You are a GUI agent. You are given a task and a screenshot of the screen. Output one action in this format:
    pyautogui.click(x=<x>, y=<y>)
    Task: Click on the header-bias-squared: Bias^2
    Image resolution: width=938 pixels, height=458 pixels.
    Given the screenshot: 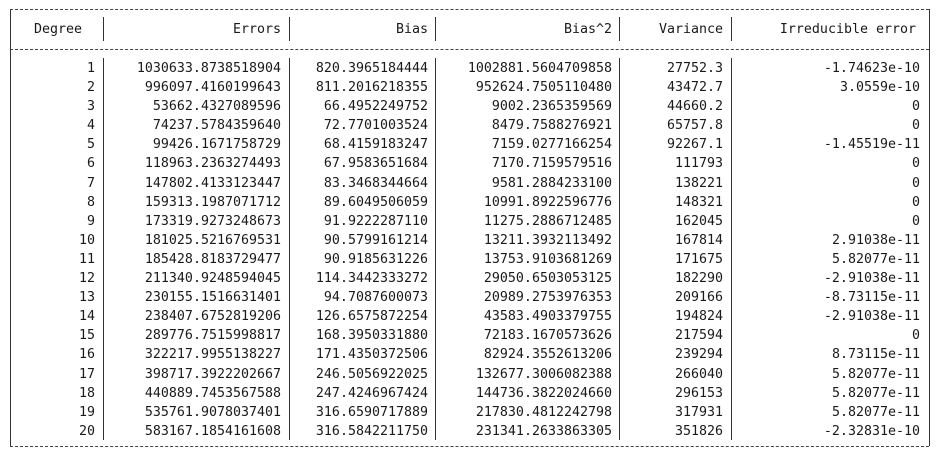 What is the action you would take?
    pyautogui.click(x=587, y=29)
    